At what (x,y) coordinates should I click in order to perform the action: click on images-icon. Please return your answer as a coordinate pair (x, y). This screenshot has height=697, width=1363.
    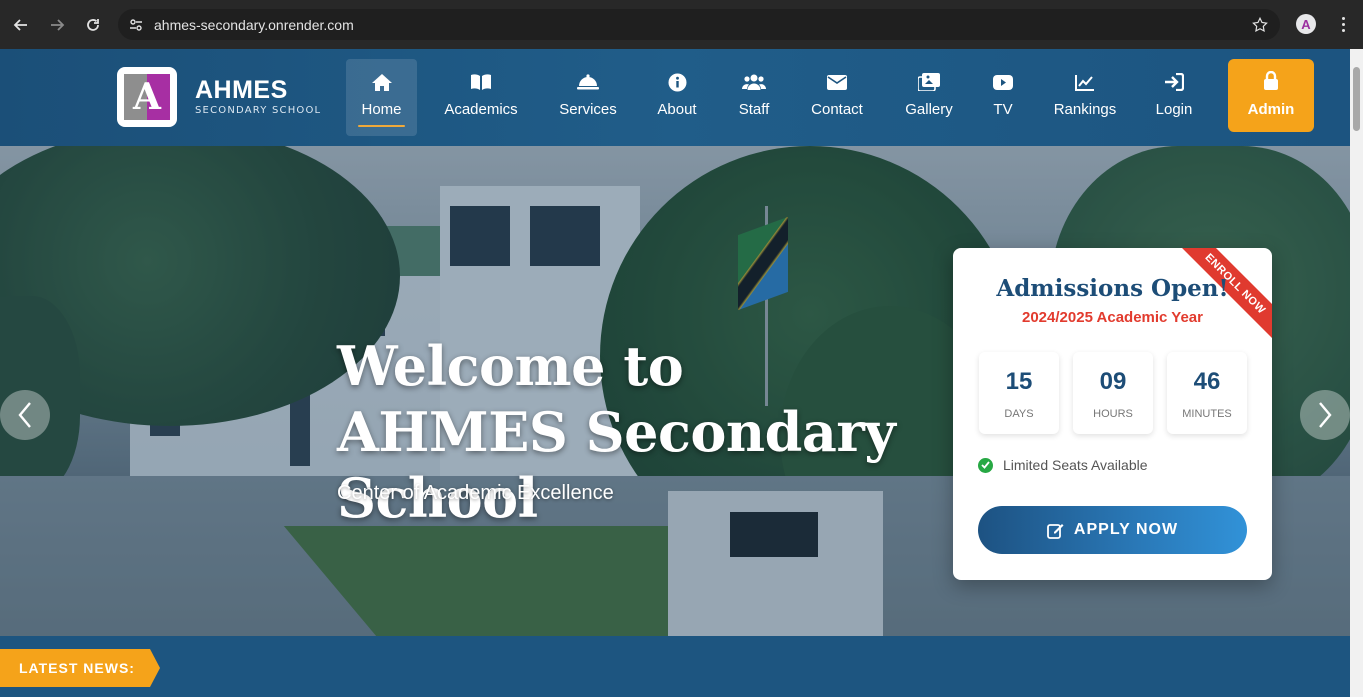
    Looking at the image, I should click on (929, 82).